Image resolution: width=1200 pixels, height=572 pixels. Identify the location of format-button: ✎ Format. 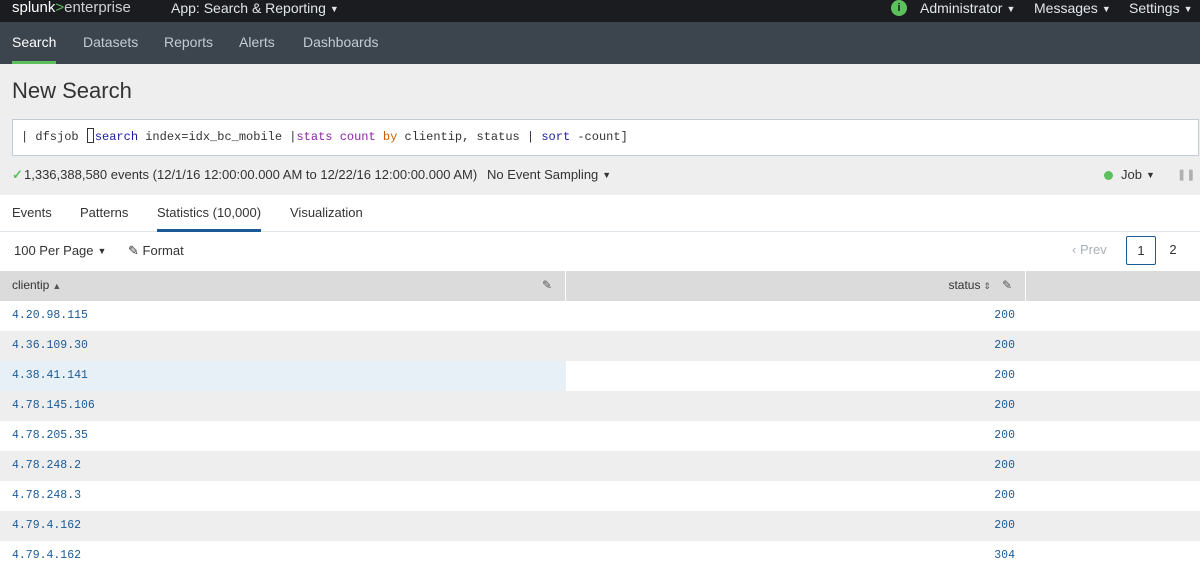
(156, 251).